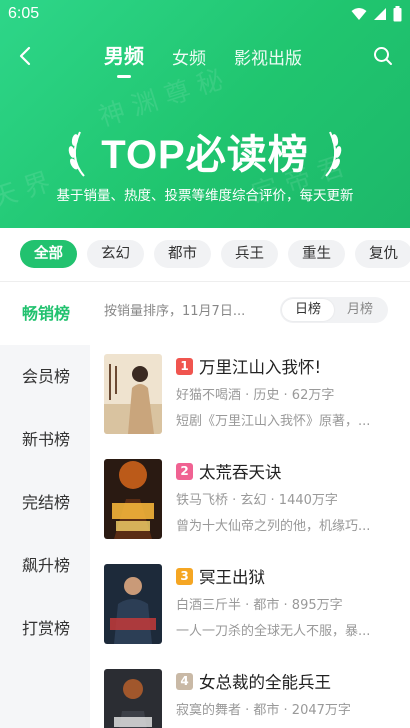 The image size is (410, 728). I want to click on book-meta: 铁马飞桥 · 玄幻 · 1440万字, so click(257, 500).